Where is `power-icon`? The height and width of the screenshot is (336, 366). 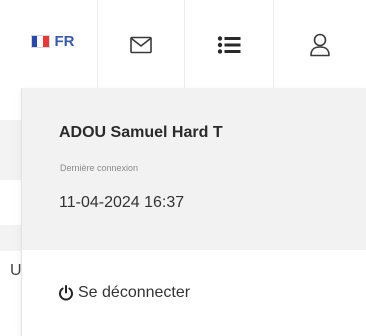
power-icon is located at coordinates (66, 293).